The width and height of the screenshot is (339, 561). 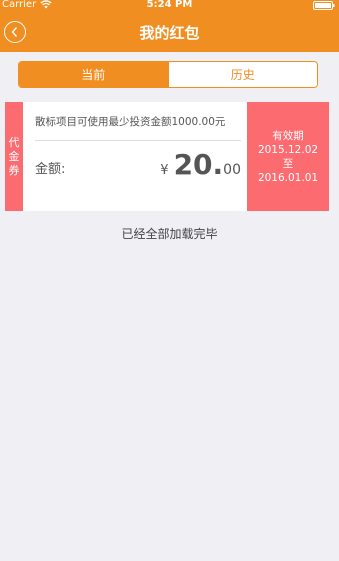 I want to click on nav-bar: Carrier 5:24 PM 我的红包, so click(x=169, y=26).